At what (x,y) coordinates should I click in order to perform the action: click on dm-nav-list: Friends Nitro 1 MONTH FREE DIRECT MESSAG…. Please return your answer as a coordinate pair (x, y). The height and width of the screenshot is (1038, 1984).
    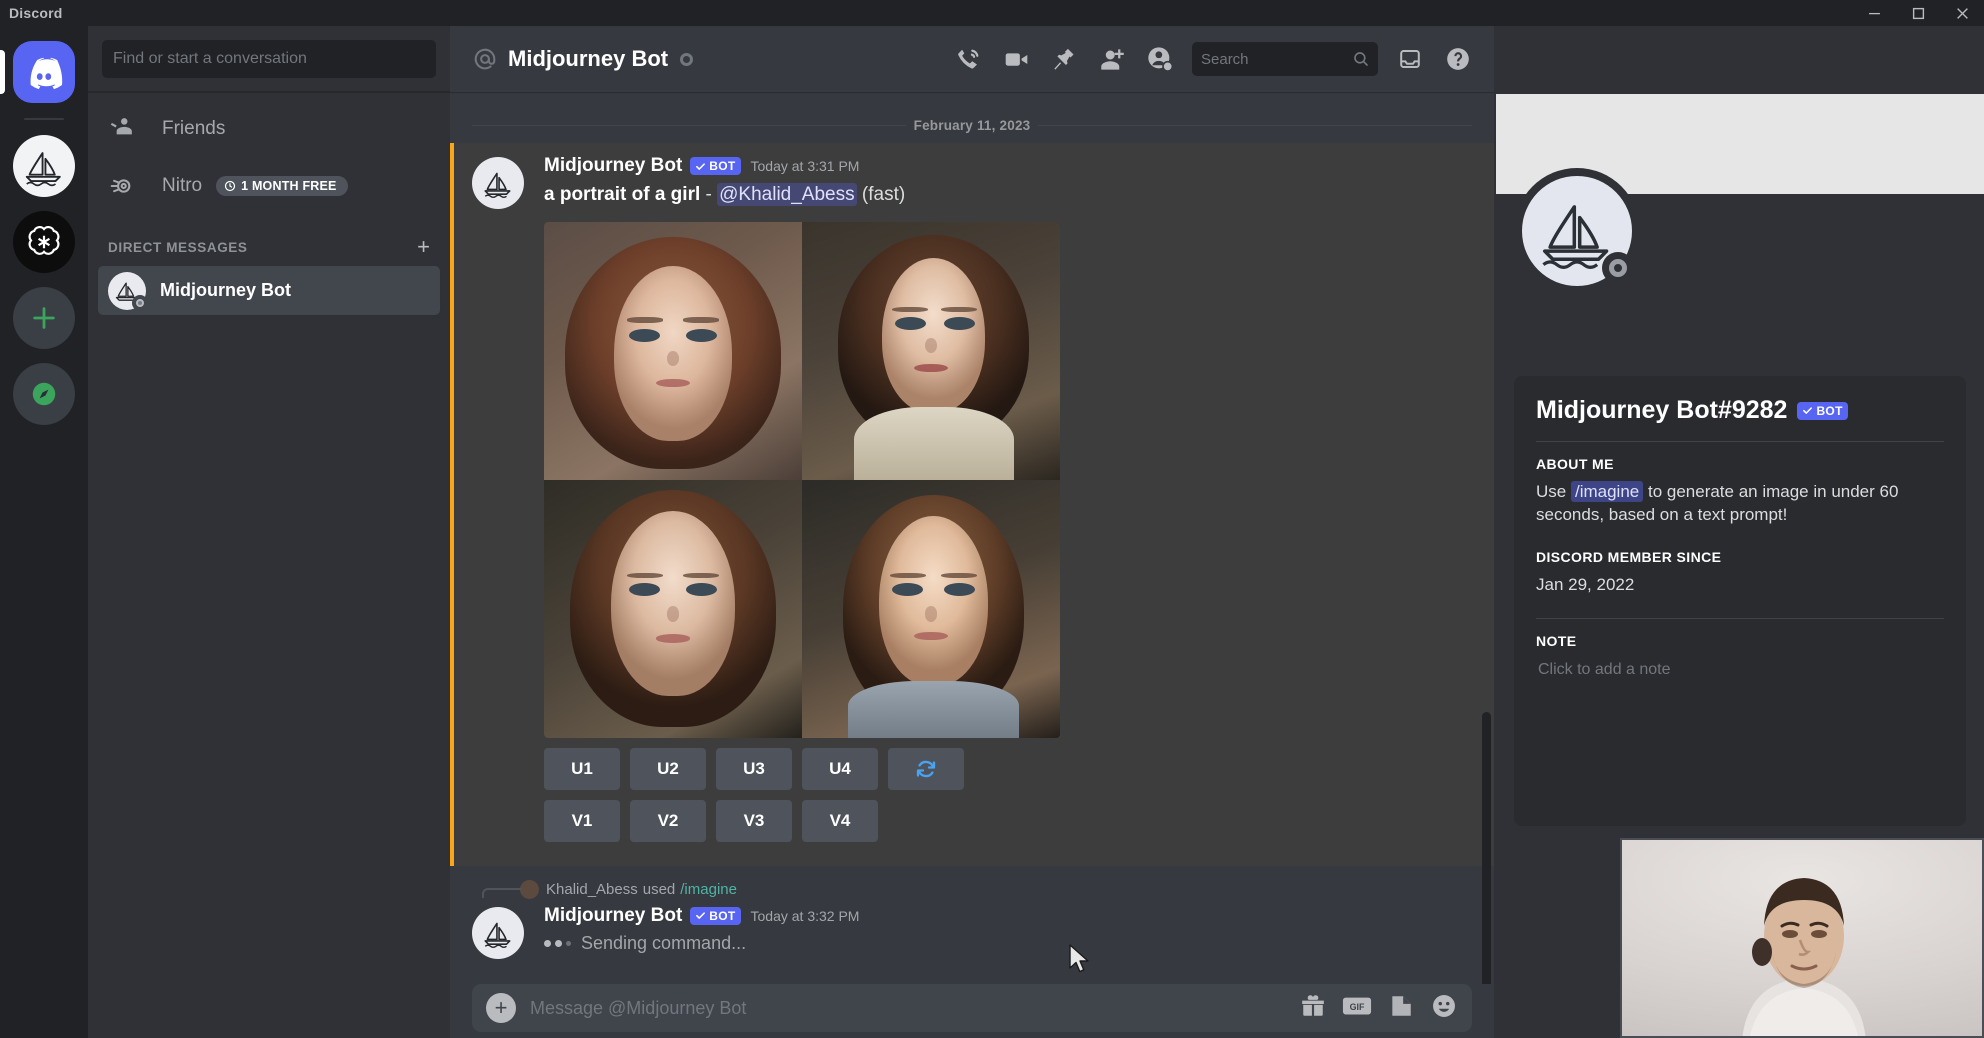
    Looking at the image, I should click on (269, 203).